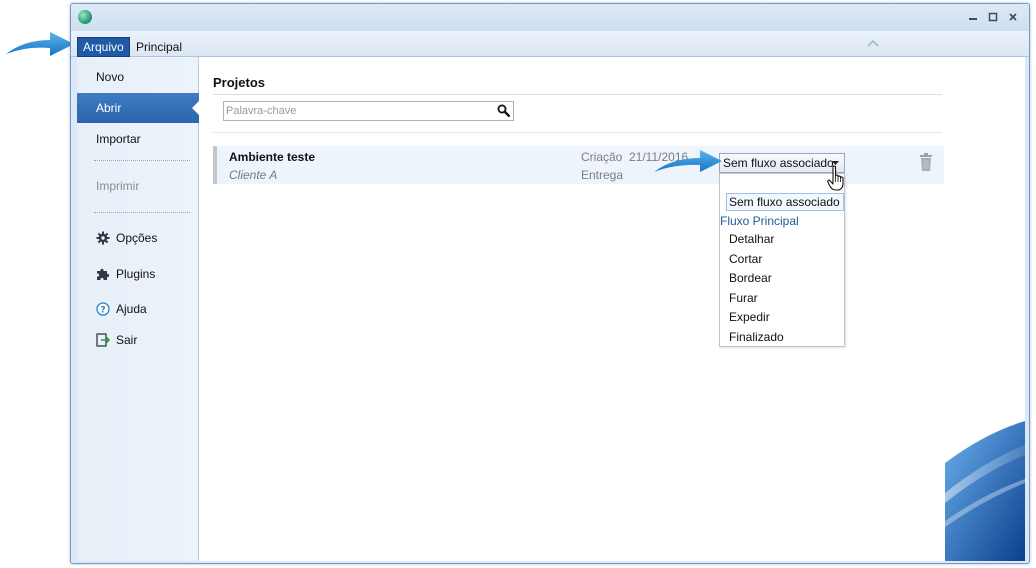 Image resolution: width=1036 pixels, height=568 pixels. What do you see at coordinates (602, 157) in the screenshot?
I see `created-label: Criação` at bounding box center [602, 157].